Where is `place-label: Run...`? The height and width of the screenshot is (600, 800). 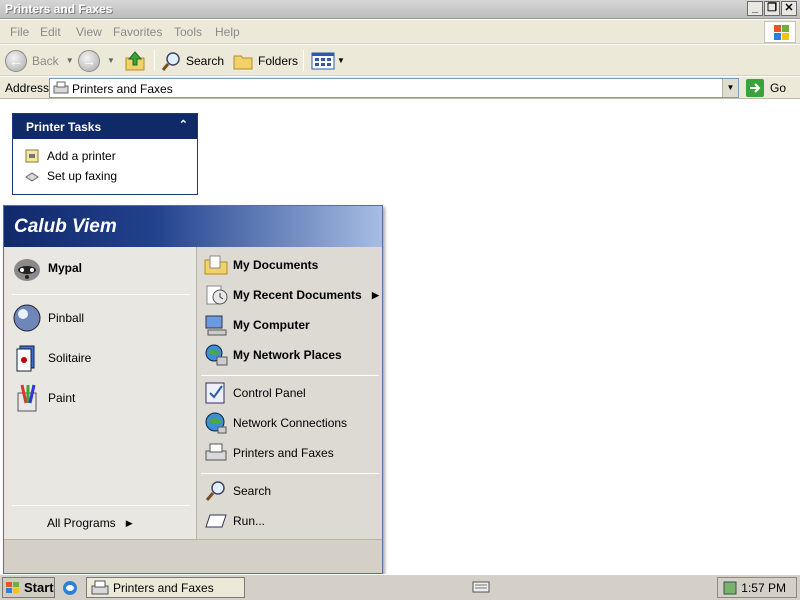 place-label: Run... is located at coordinates (249, 521).